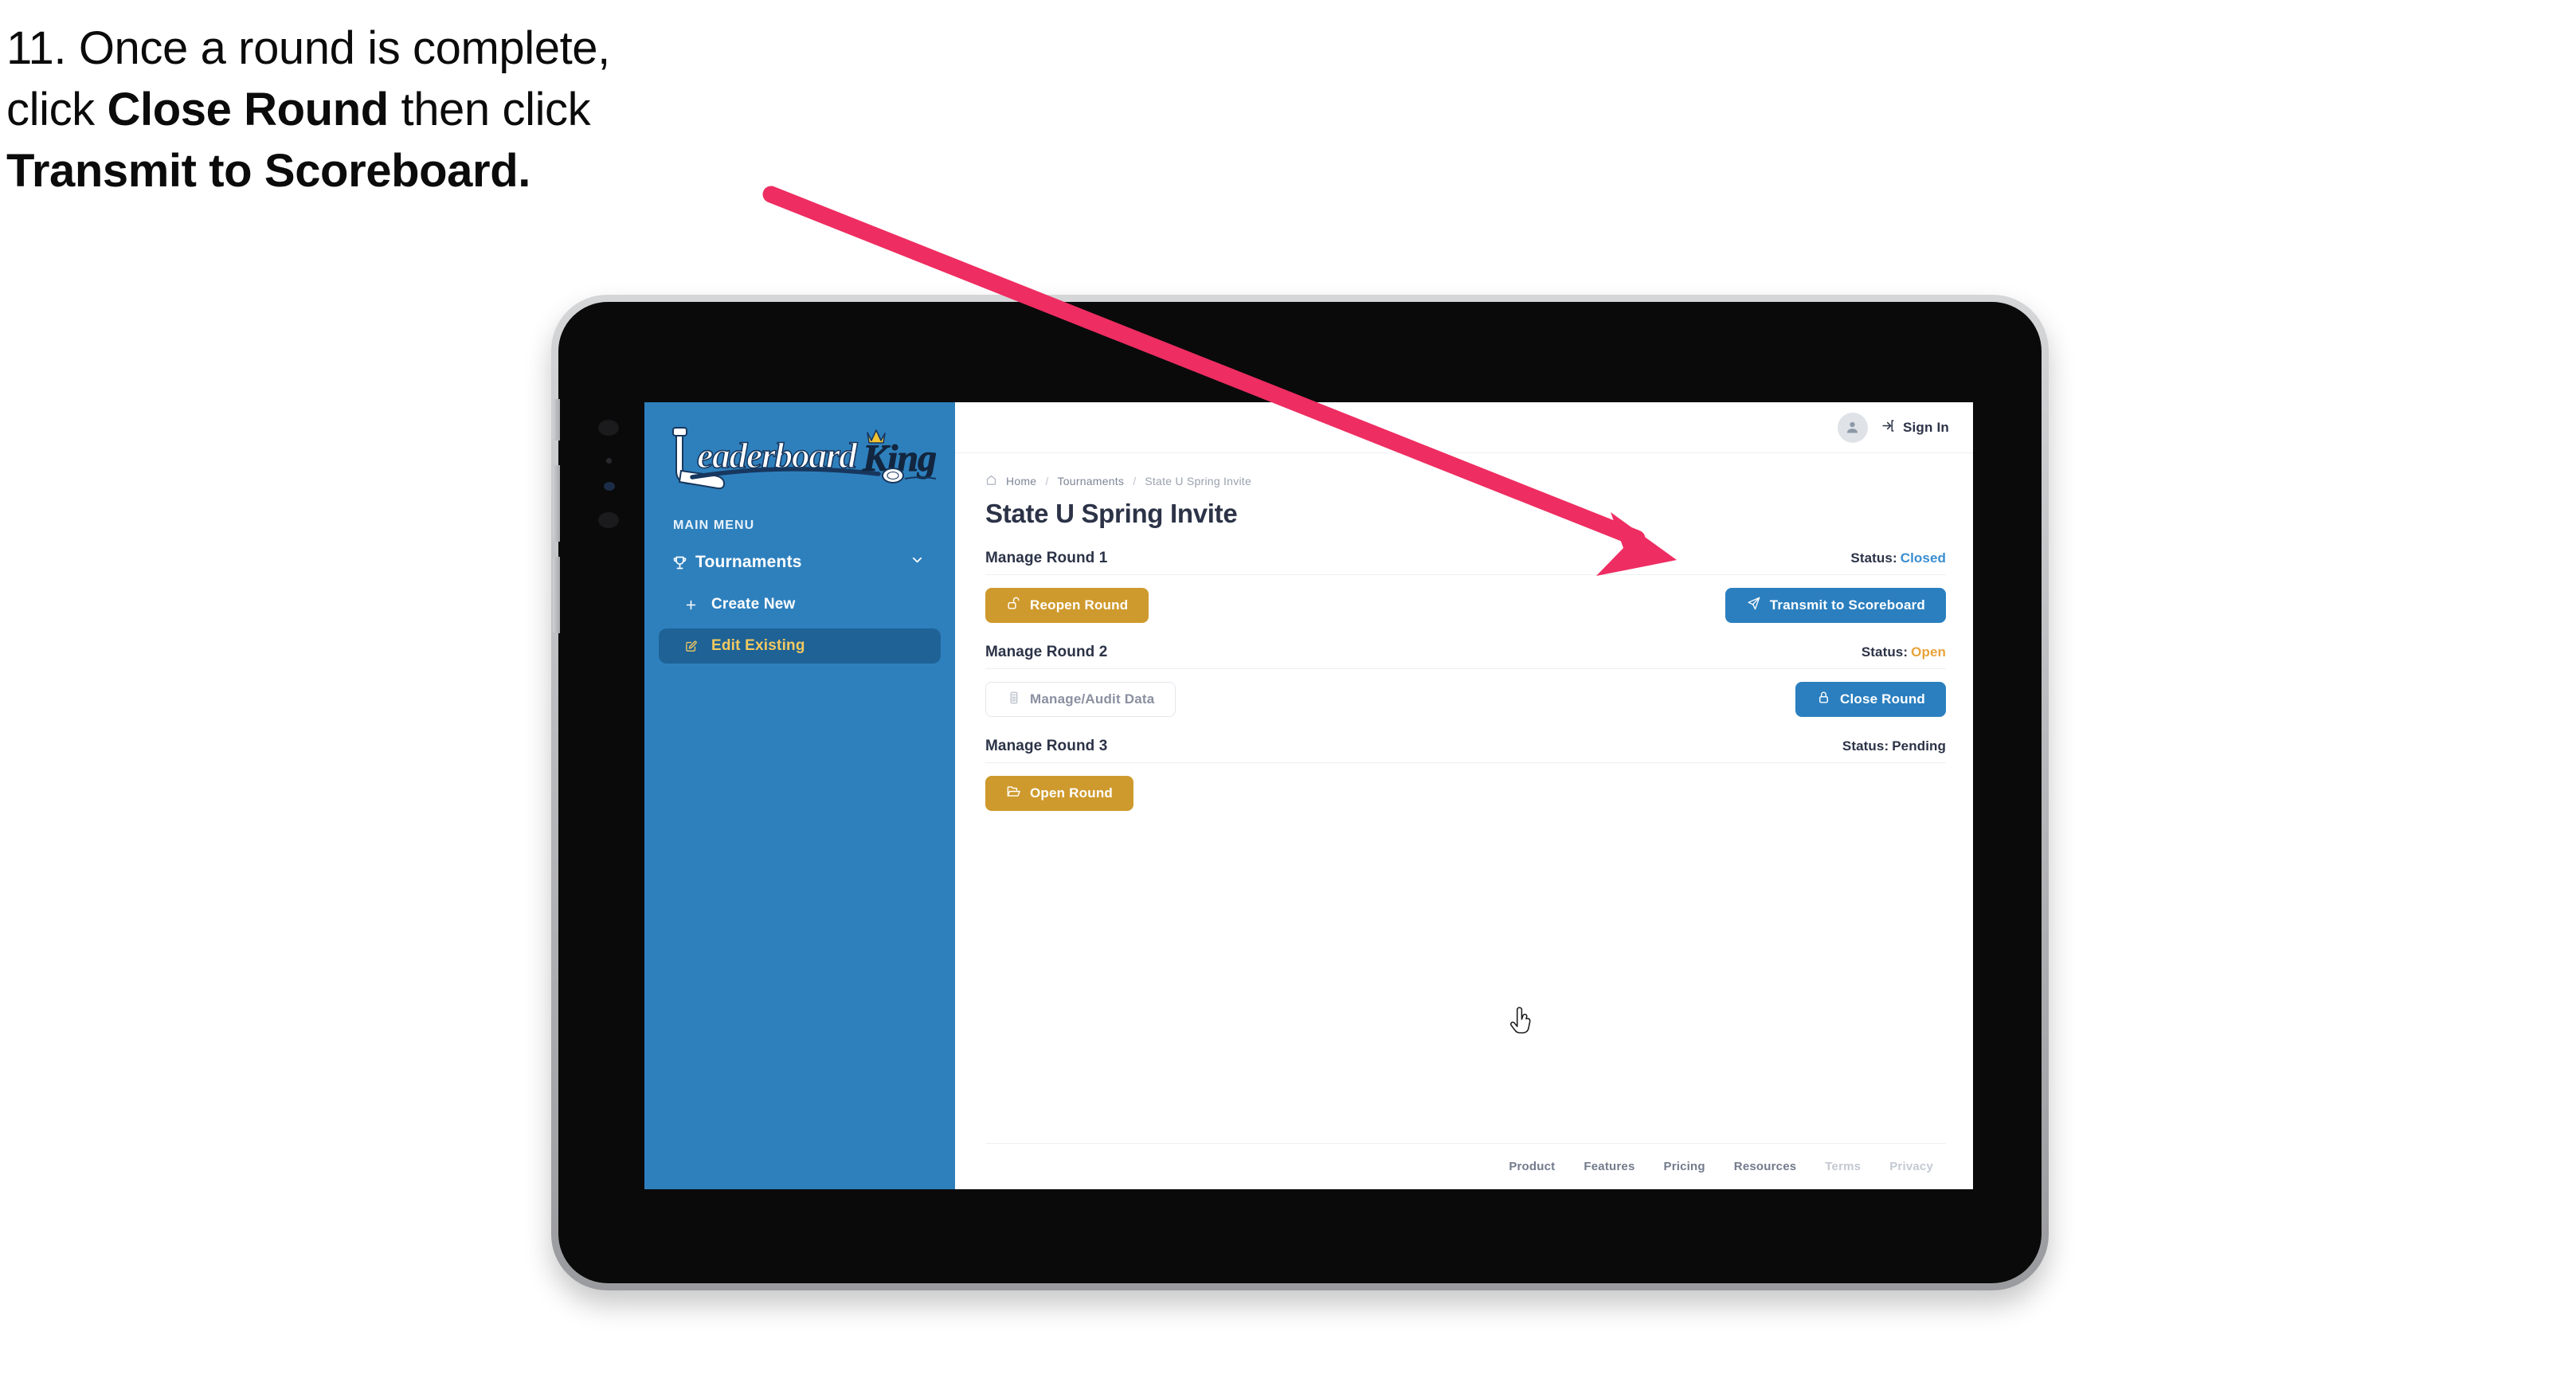  I want to click on manage-audit-data-label: Manage/Audit Data, so click(1092, 699).